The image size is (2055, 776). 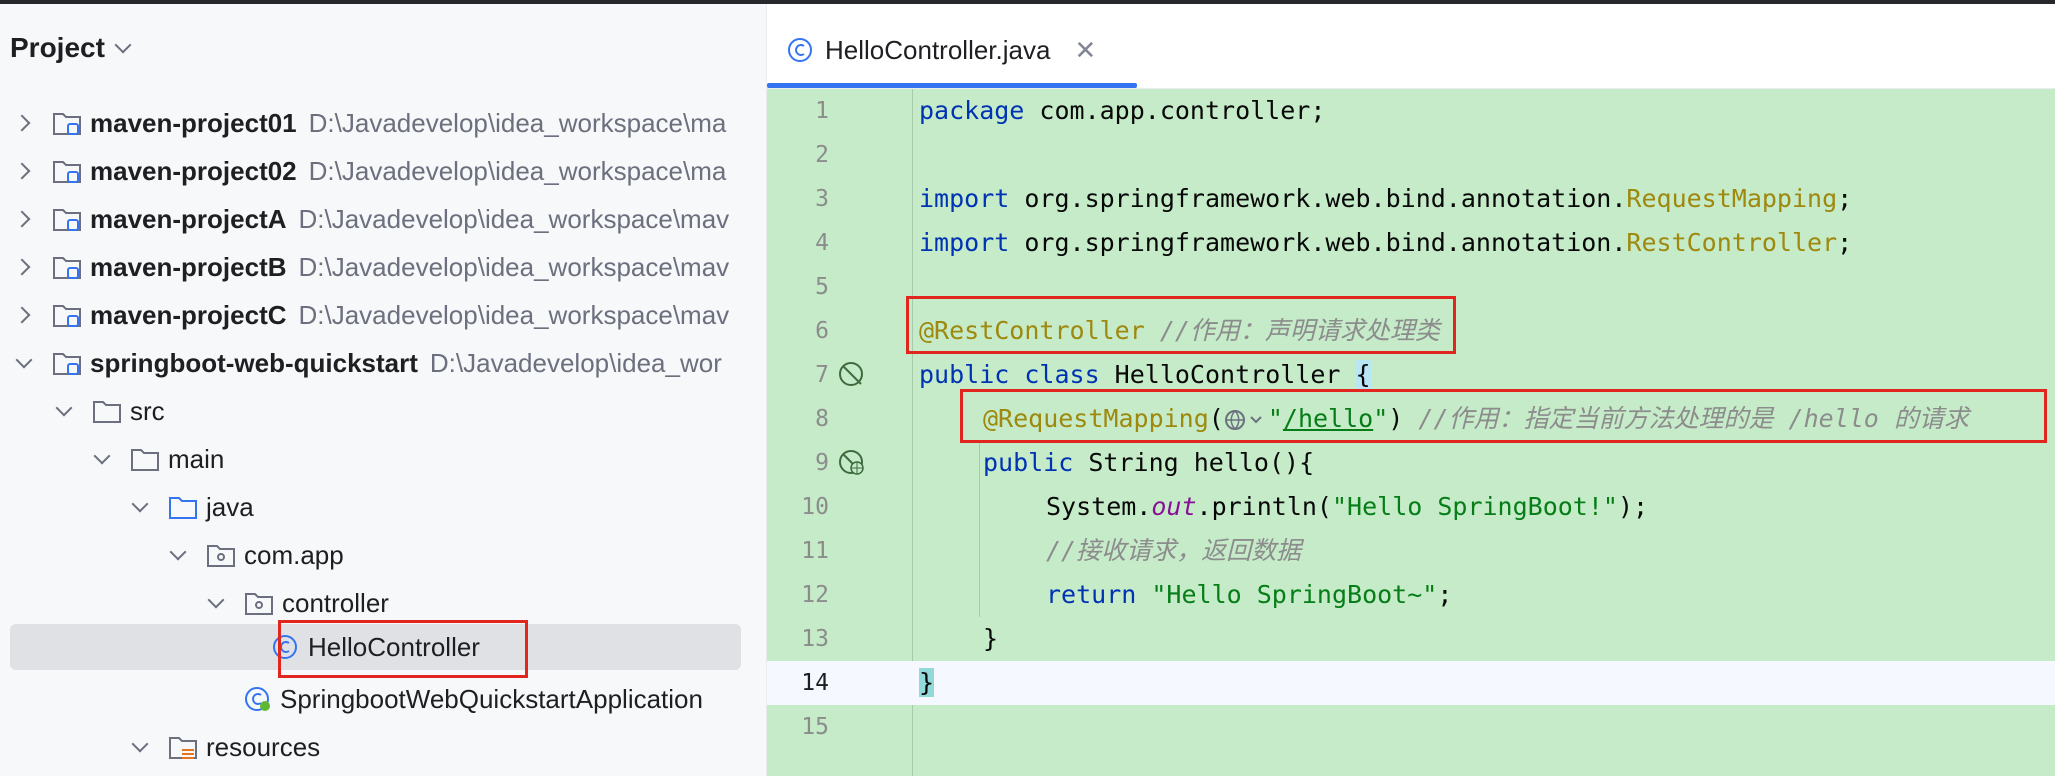 What do you see at coordinates (254, 362) in the screenshot?
I see `tree-item-label: springboot-web-quickstart` at bounding box center [254, 362].